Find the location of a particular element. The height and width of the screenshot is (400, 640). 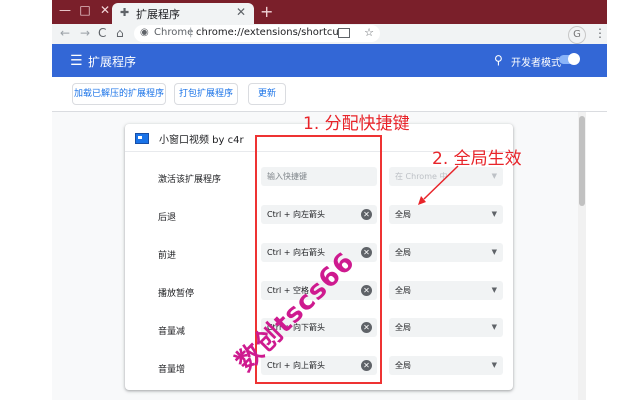

arrow-line is located at coordinates (441, 182).